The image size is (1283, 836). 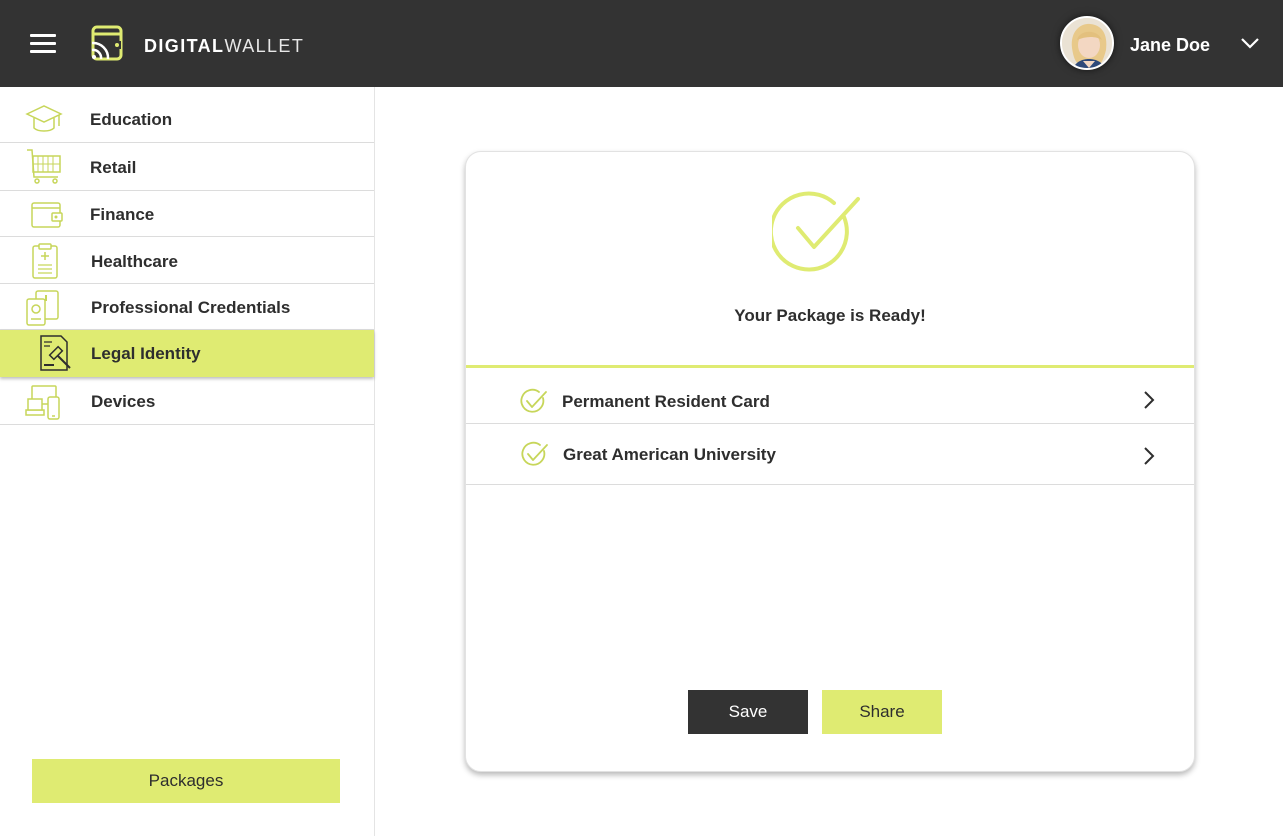 I want to click on shopping-cart-icon, so click(x=44, y=166).